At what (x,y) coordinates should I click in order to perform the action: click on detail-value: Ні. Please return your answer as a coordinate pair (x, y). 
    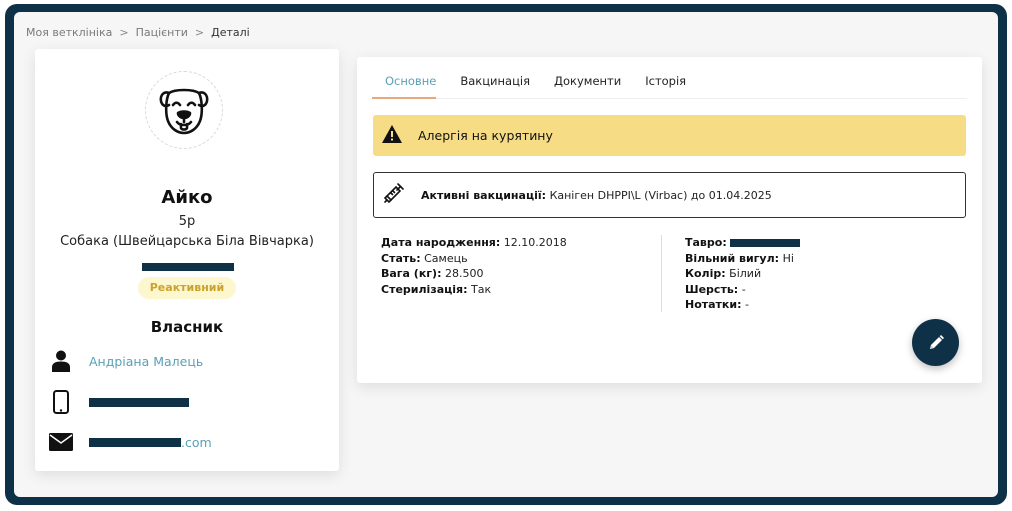
    Looking at the image, I should click on (788, 258).